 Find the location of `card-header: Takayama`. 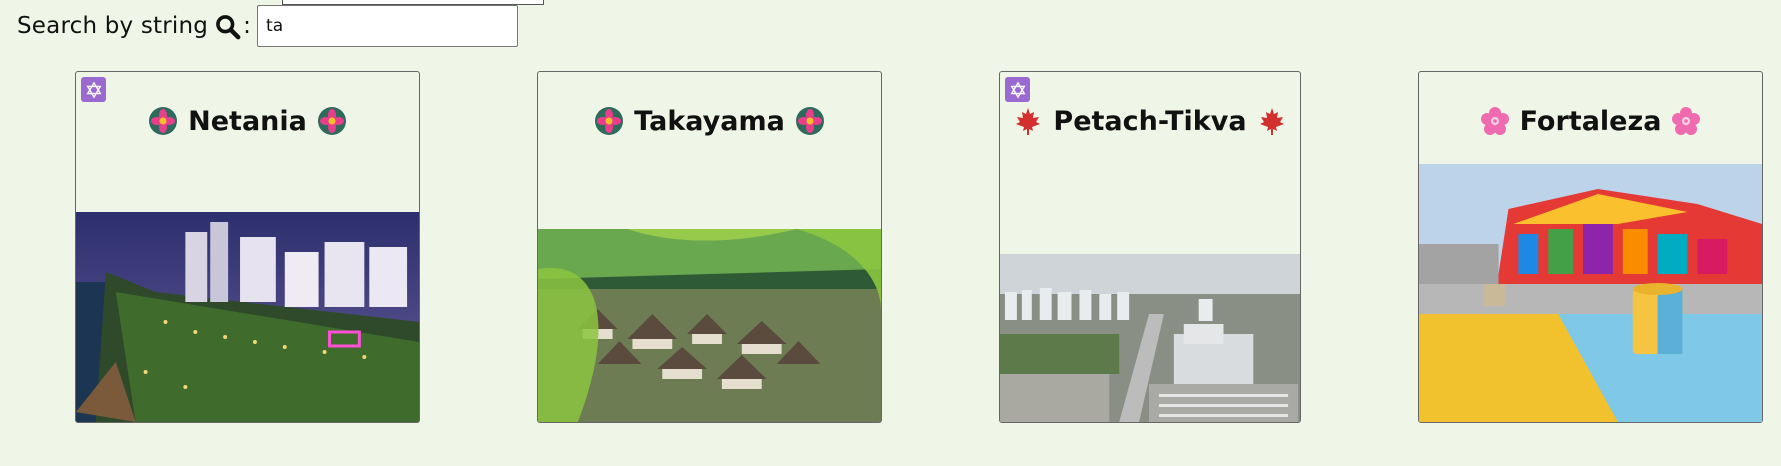

card-header: Takayama is located at coordinates (709, 121).